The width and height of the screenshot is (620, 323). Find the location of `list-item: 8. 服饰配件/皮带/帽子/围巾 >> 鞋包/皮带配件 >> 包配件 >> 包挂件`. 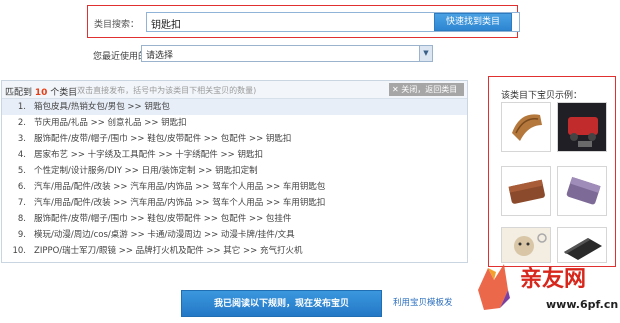

list-item: 8. 服饰配件/皮带/帽子/围巾 >> 鞋包/皮带配件 >> 包配件 >> 包挂件 is located at coordinates (234, 219).